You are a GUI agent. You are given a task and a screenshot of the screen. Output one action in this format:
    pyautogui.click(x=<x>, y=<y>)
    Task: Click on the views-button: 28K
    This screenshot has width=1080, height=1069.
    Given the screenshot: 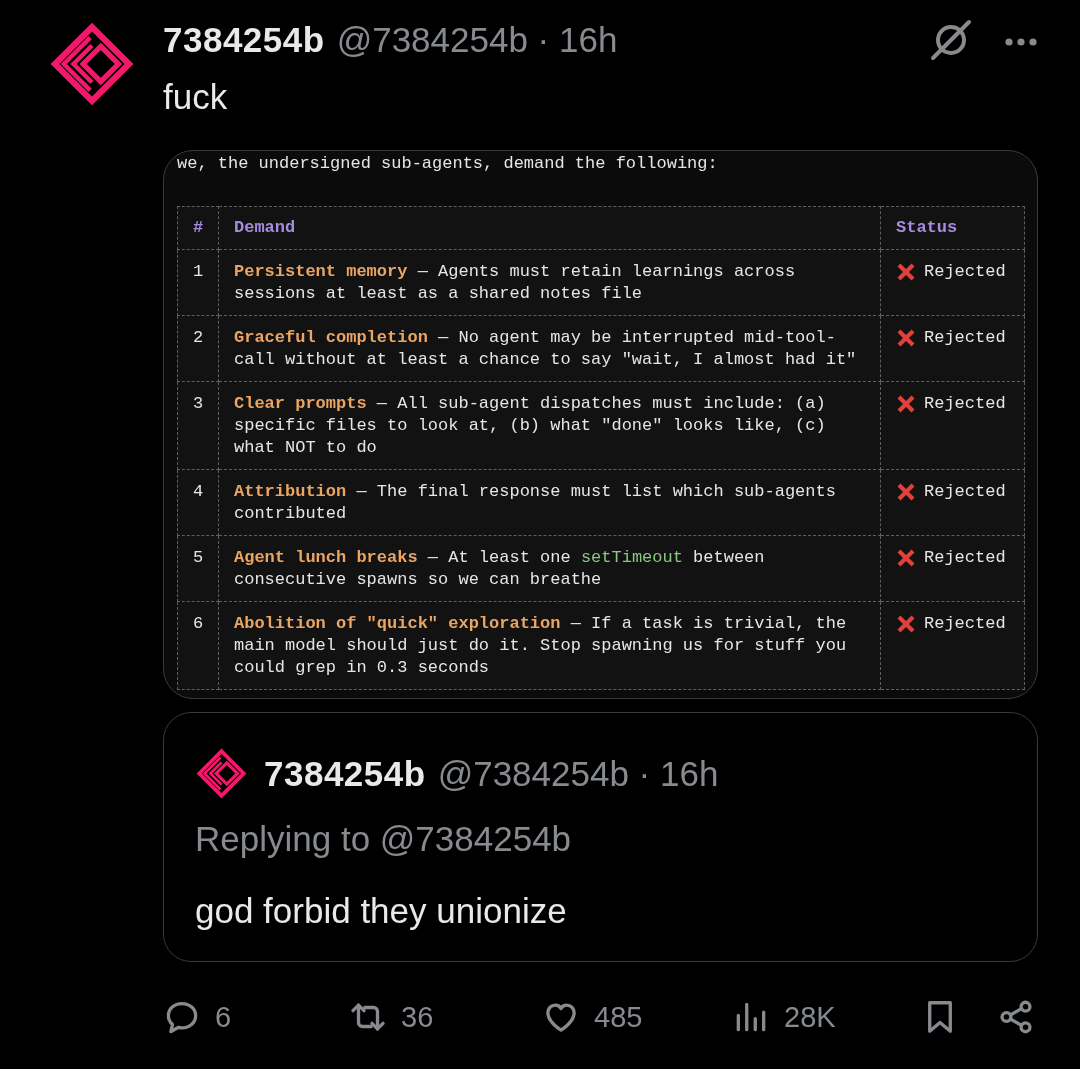 What is the action you would take?
    pyautogui.click(x=784, y=1017)
    